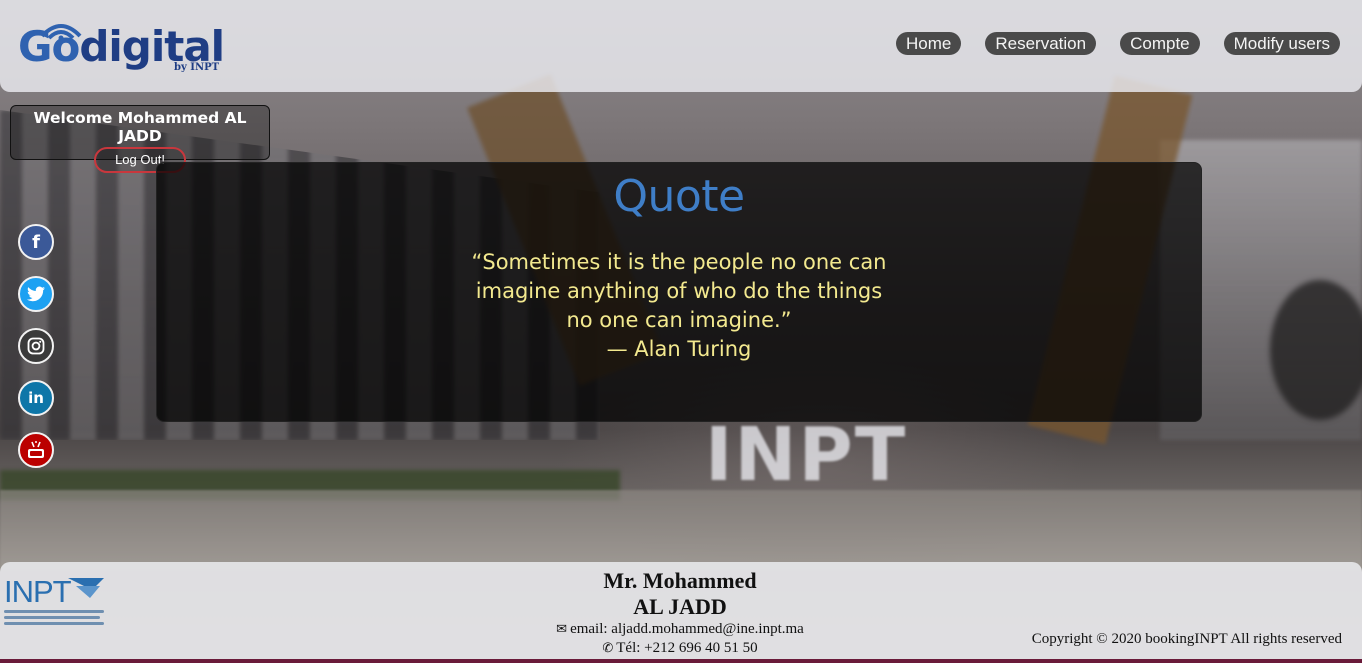 Image resolution: width=1362 pixels, height=663 pixels. I want to click on logo-text-go: Go, so click(49, 46).